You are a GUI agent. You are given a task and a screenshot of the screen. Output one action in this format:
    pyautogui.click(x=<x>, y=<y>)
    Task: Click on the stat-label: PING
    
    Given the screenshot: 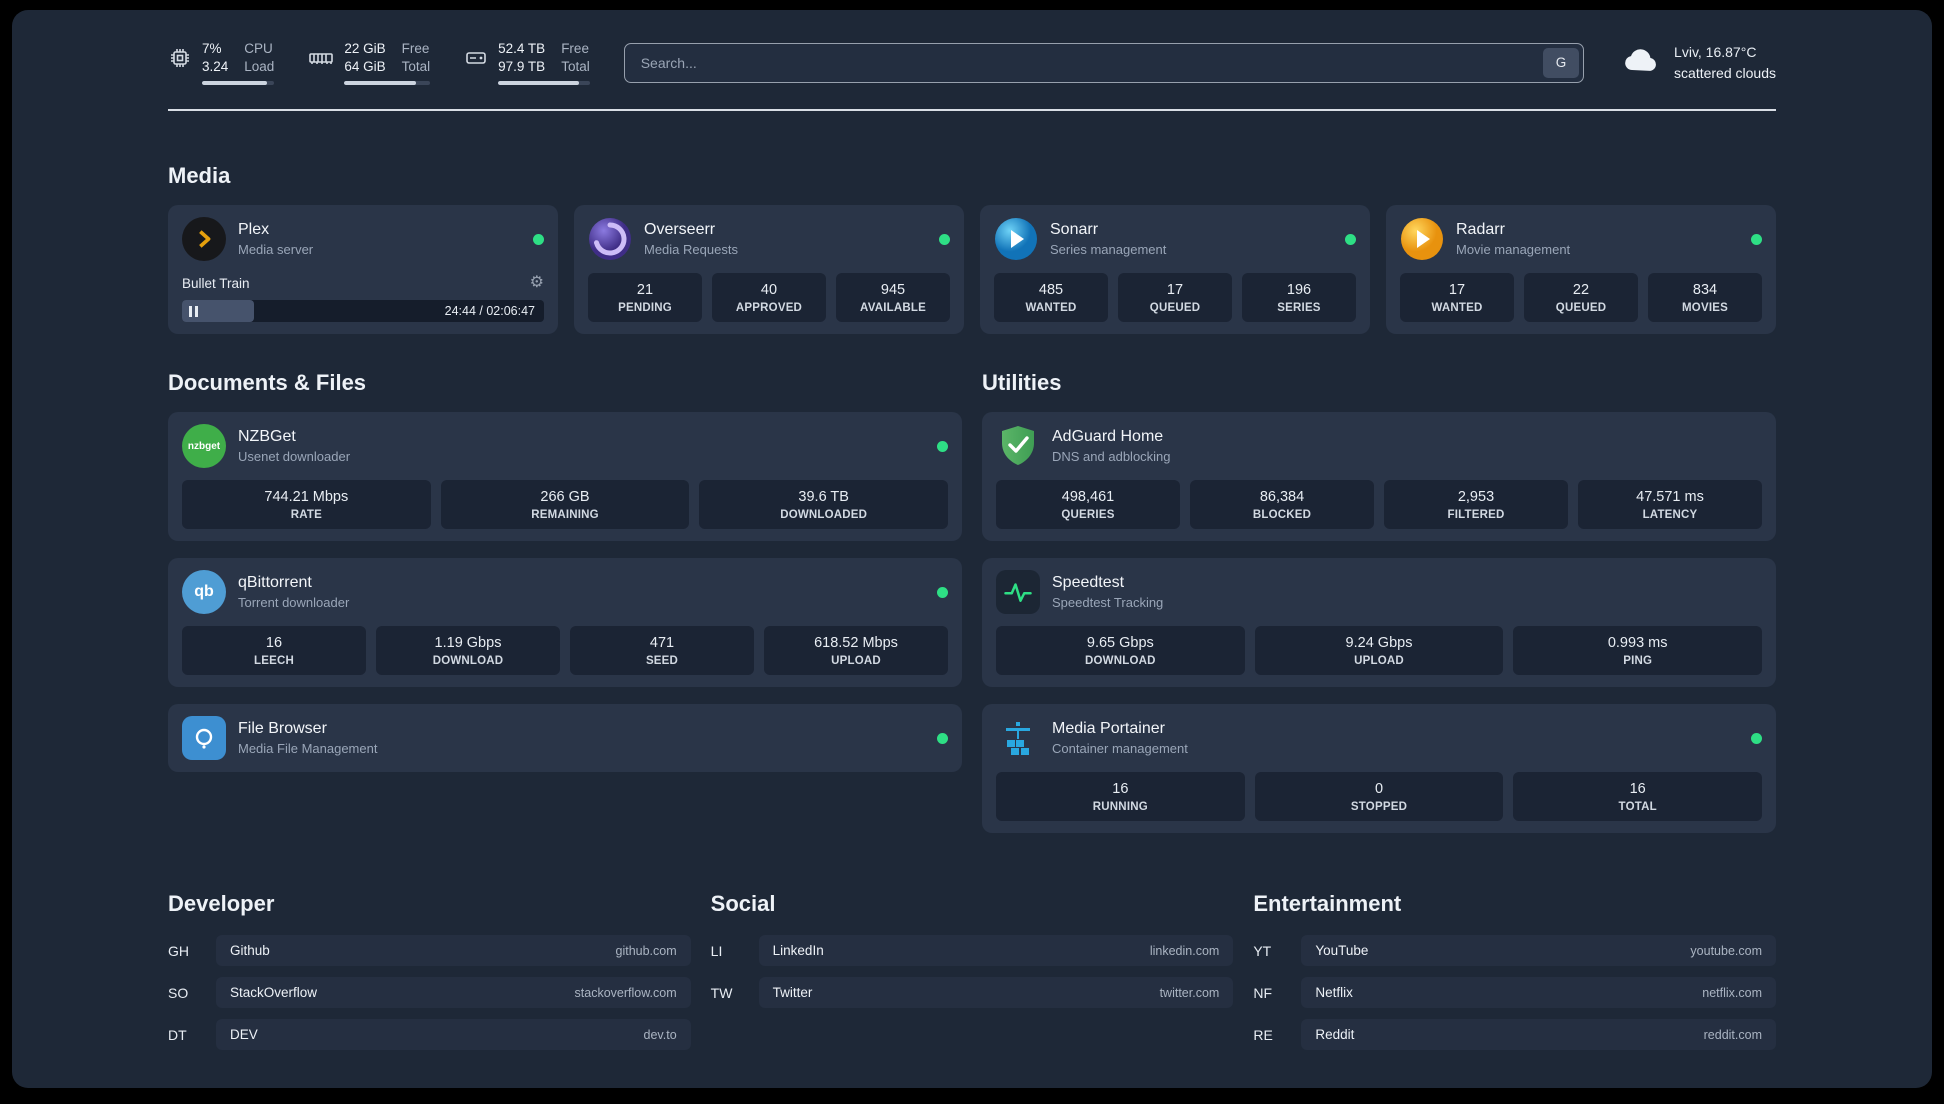 What is the action you would take?
    pyautogui.click(x=1638, y=661)
    